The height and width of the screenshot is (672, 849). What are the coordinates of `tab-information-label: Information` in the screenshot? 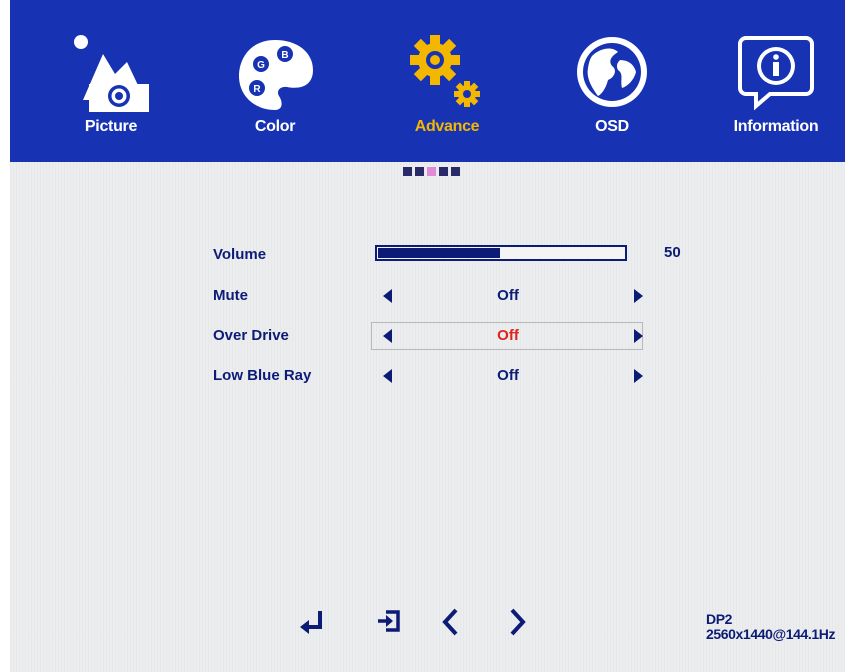 It's located at (776, 126).